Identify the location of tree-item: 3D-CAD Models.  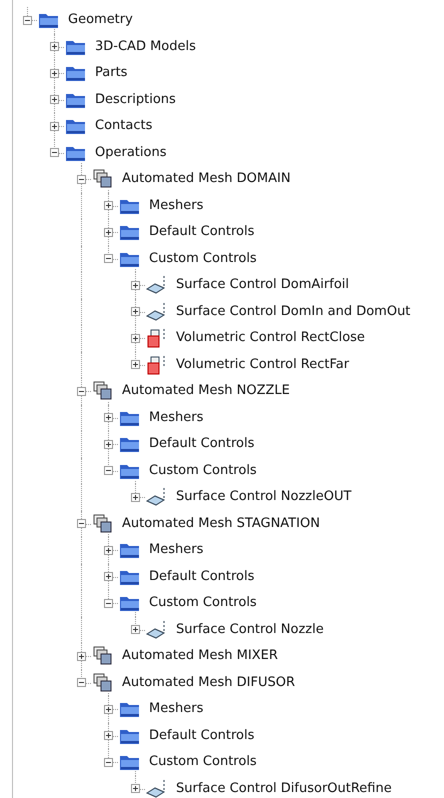
(145, 47).